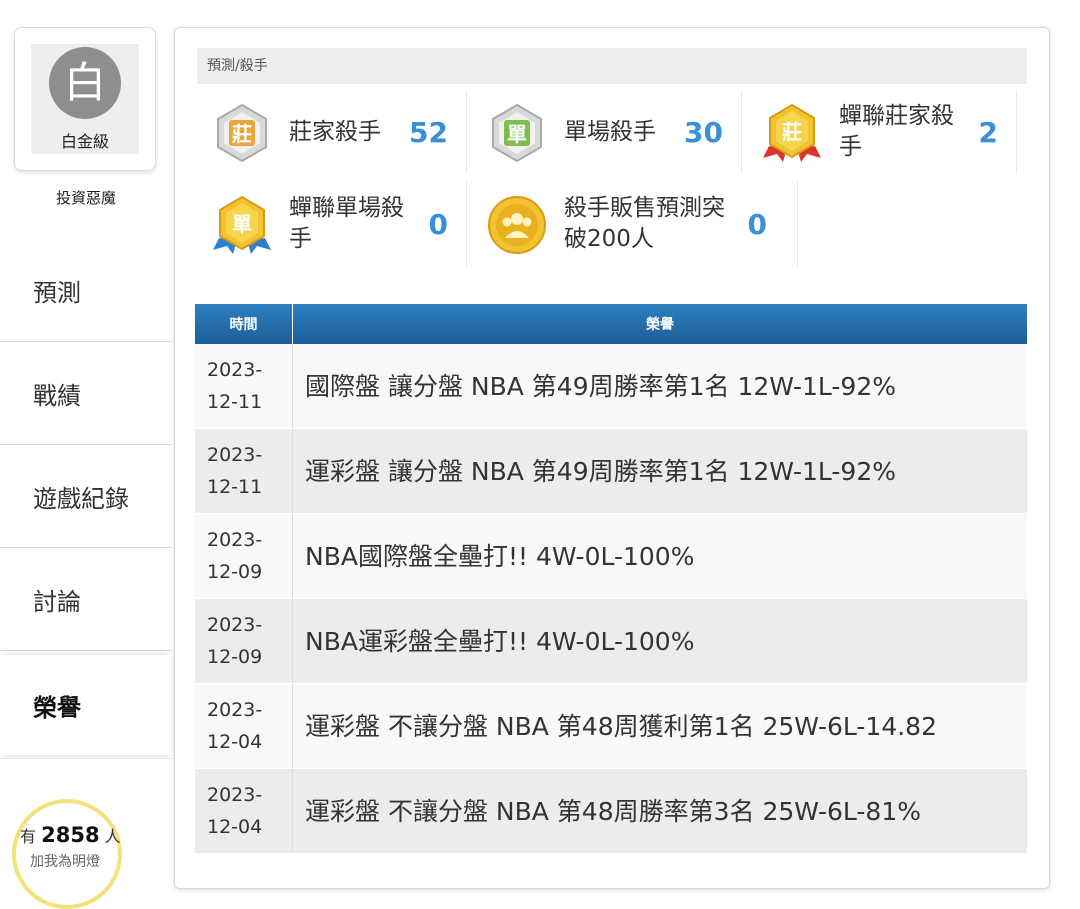 The image size is (1080, 909). What do you see at coordinates (659, 324) in the screenshot?
I see `column-header-honor: 榮譽` at bounding box center [659, 324].